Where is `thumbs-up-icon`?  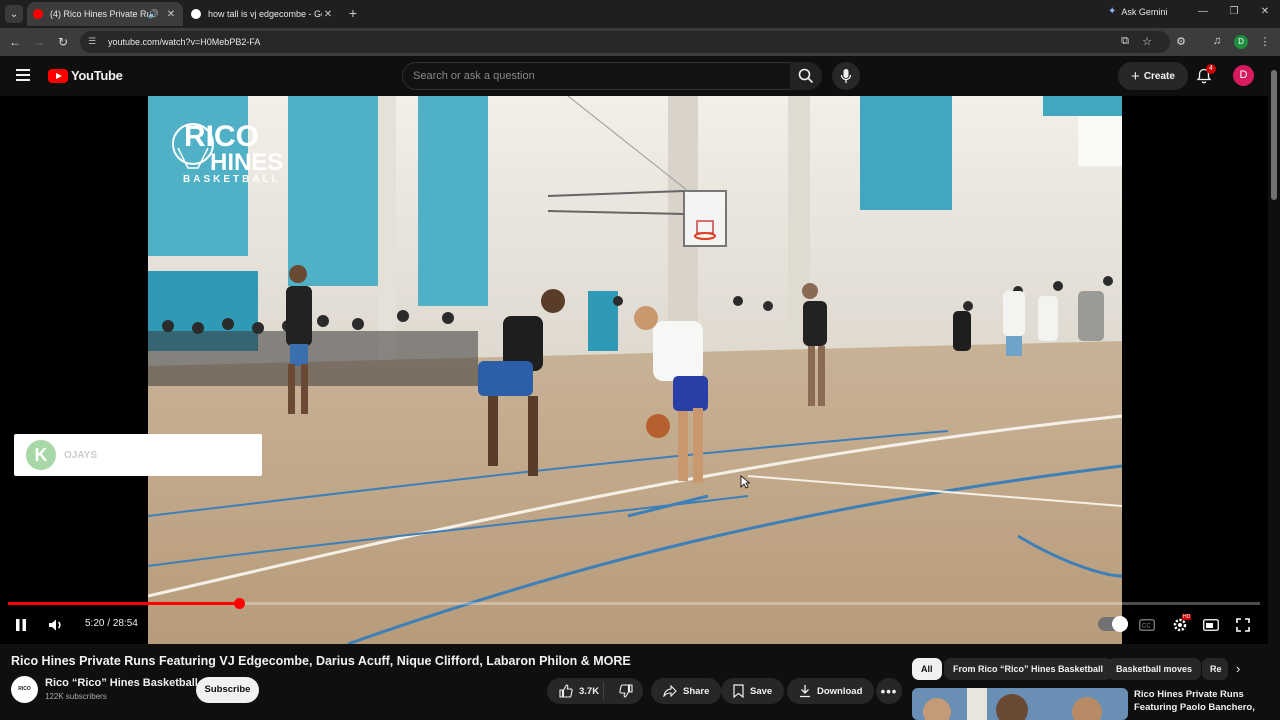 thumbs-up-icon is located at coordinates (566, 691).